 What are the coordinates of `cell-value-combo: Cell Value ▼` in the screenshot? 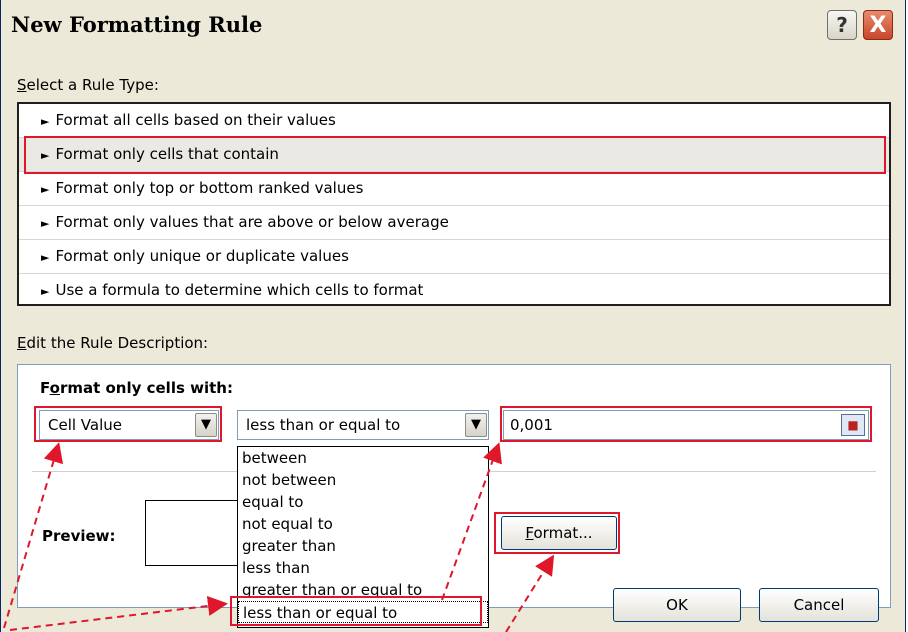 It's located at (129, 425).